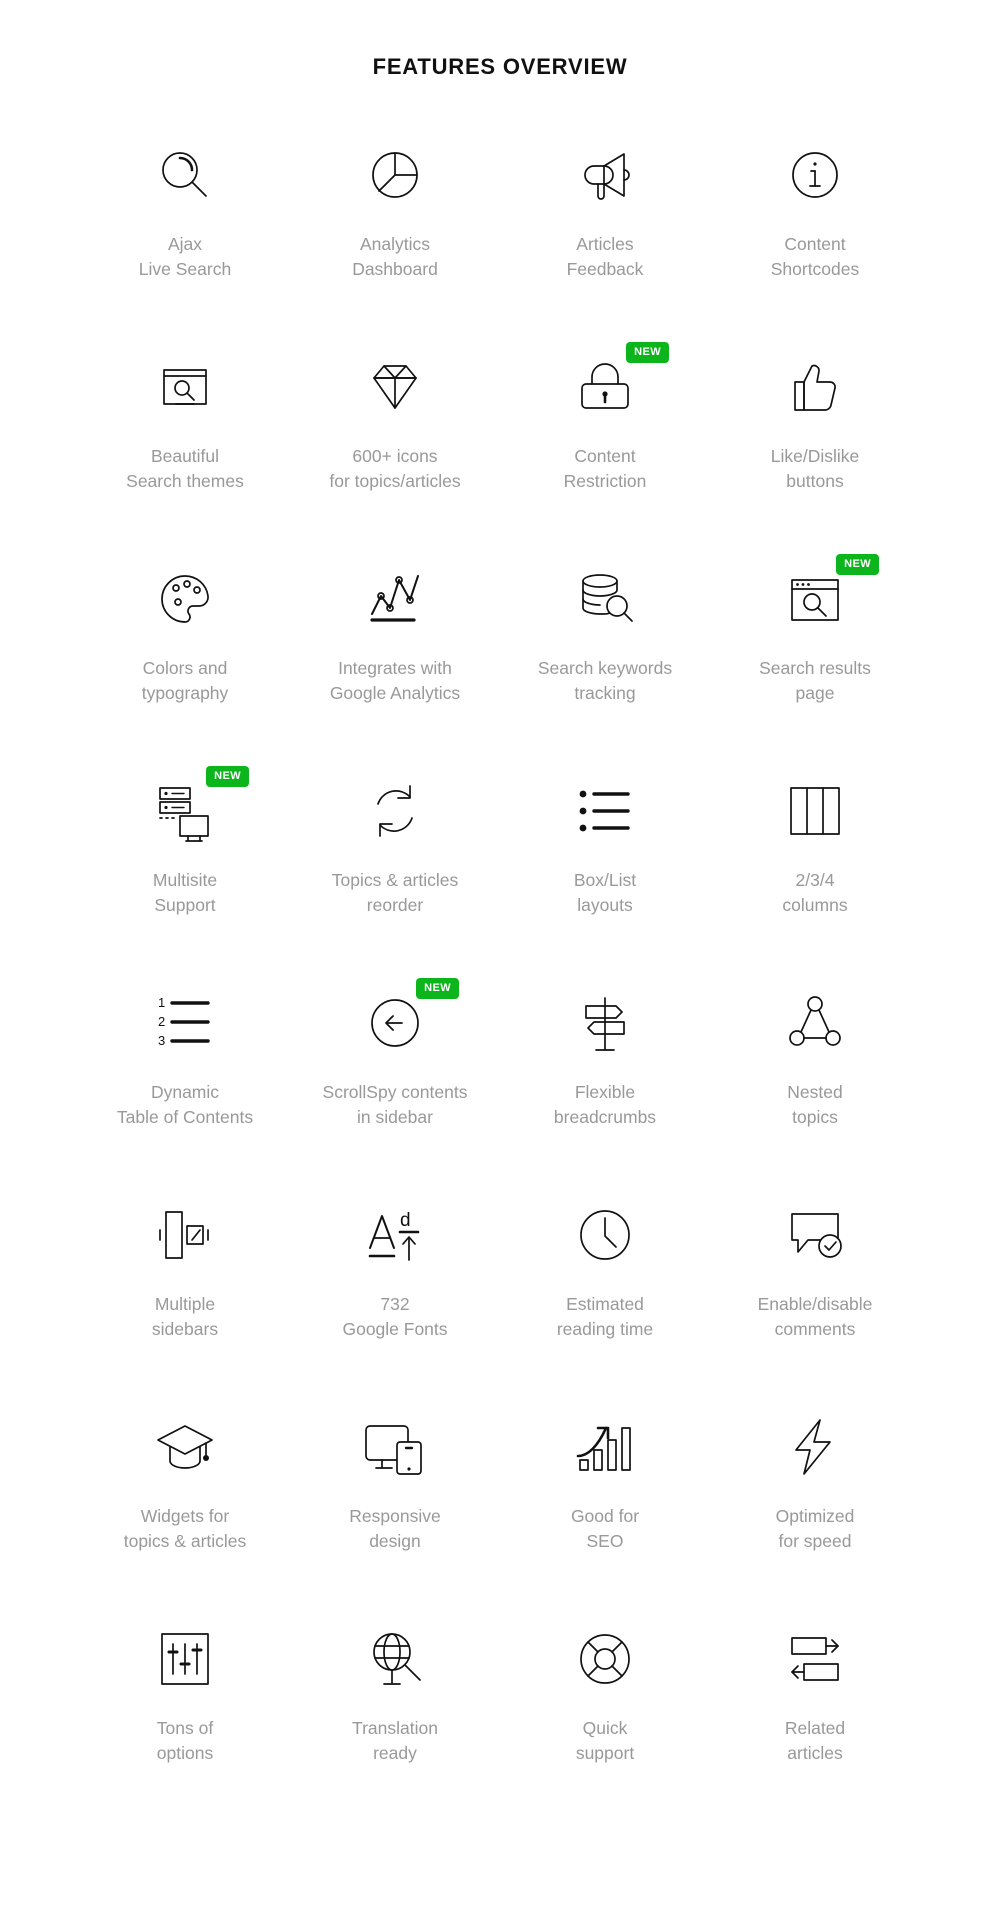 The width and height of the screenshot is (1000, 1932). Describe the element at coordinates (605, 1235) in the screenshot. I see `clock-icon` at that location.